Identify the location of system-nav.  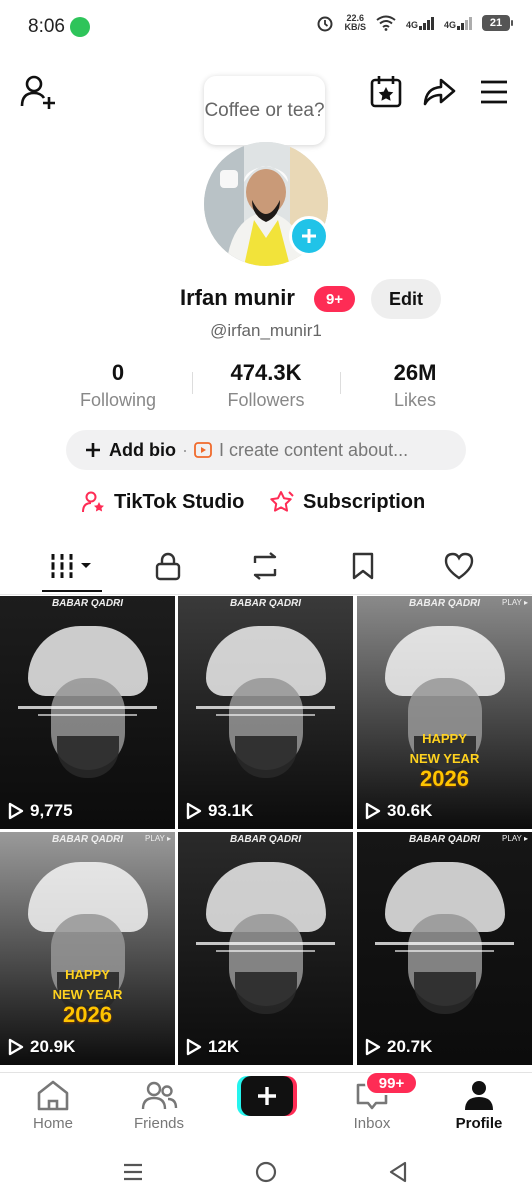
(266, 1174).